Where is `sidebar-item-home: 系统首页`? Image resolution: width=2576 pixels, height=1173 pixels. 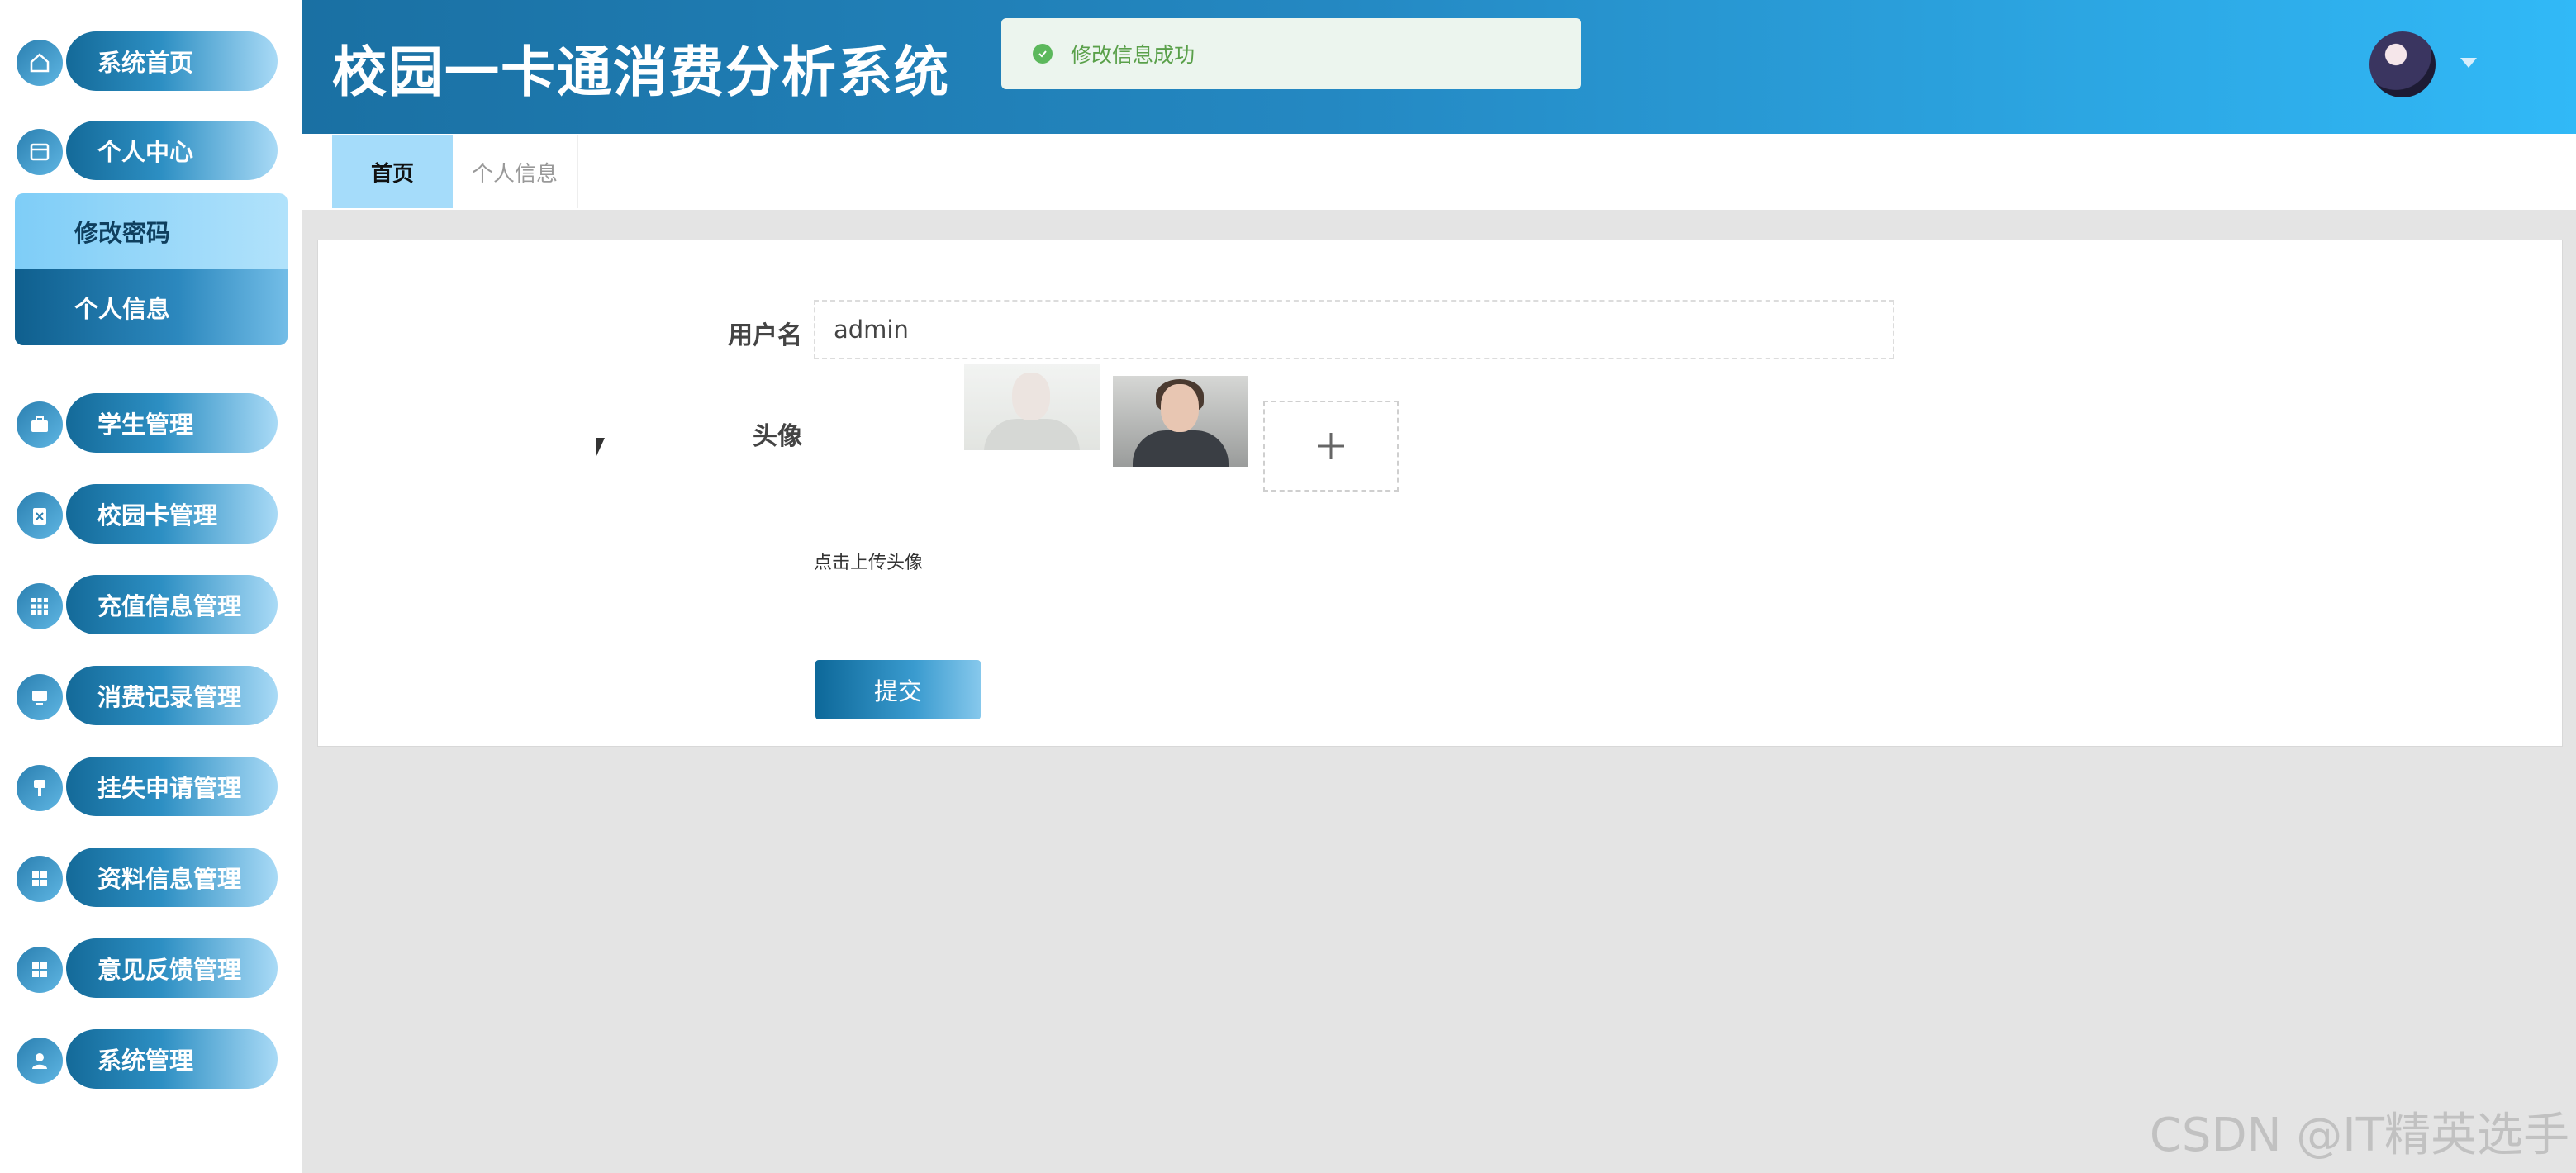 sidebar-item-home: 系统首页 is located at coordinates (147, 61).